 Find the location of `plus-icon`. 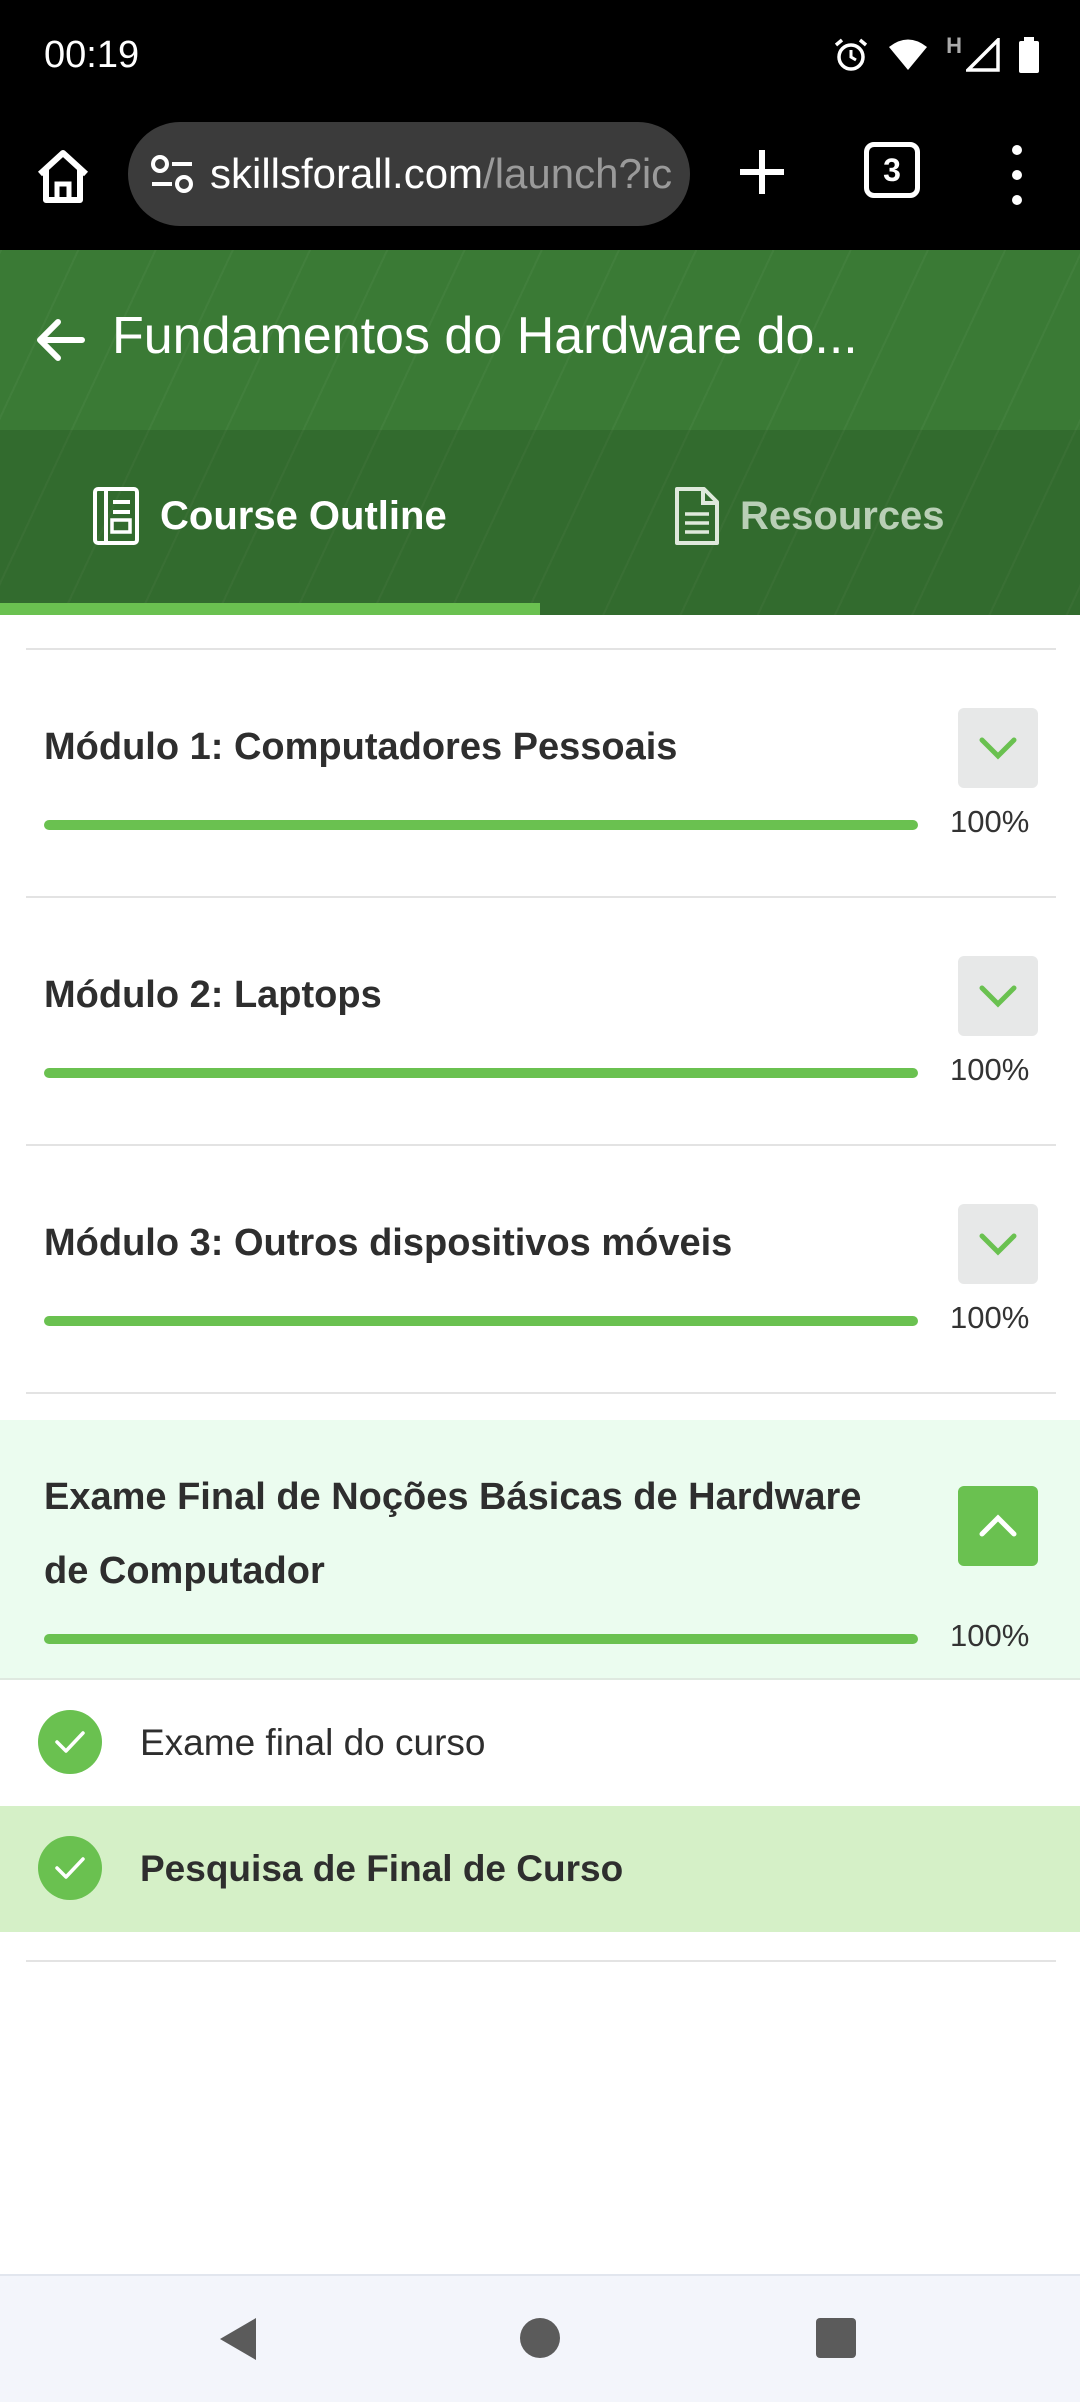

plus-icon is located at coordinates (762, 172).